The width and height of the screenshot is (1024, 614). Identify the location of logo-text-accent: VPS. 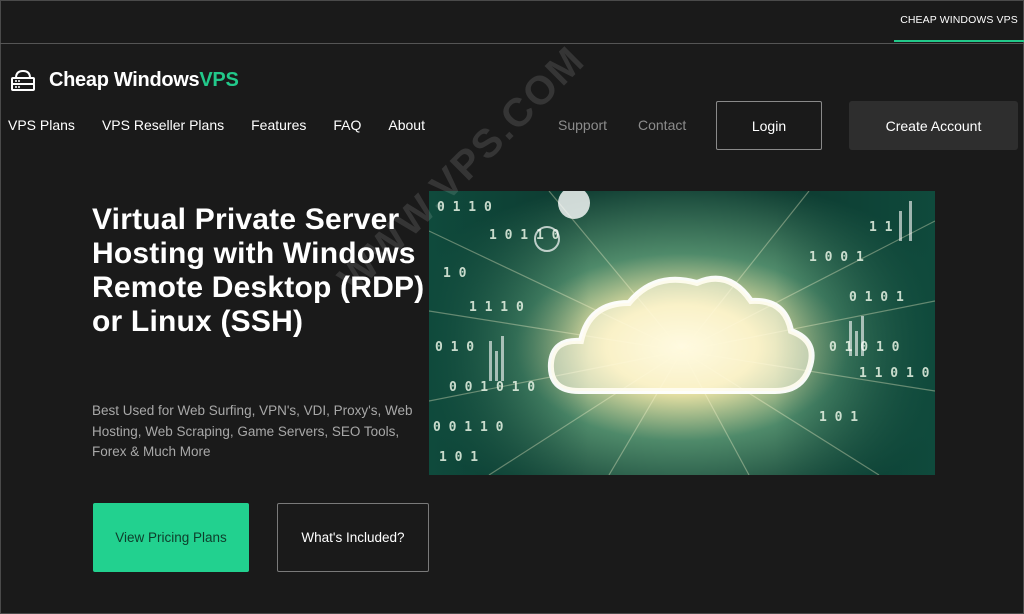
(219, 79).